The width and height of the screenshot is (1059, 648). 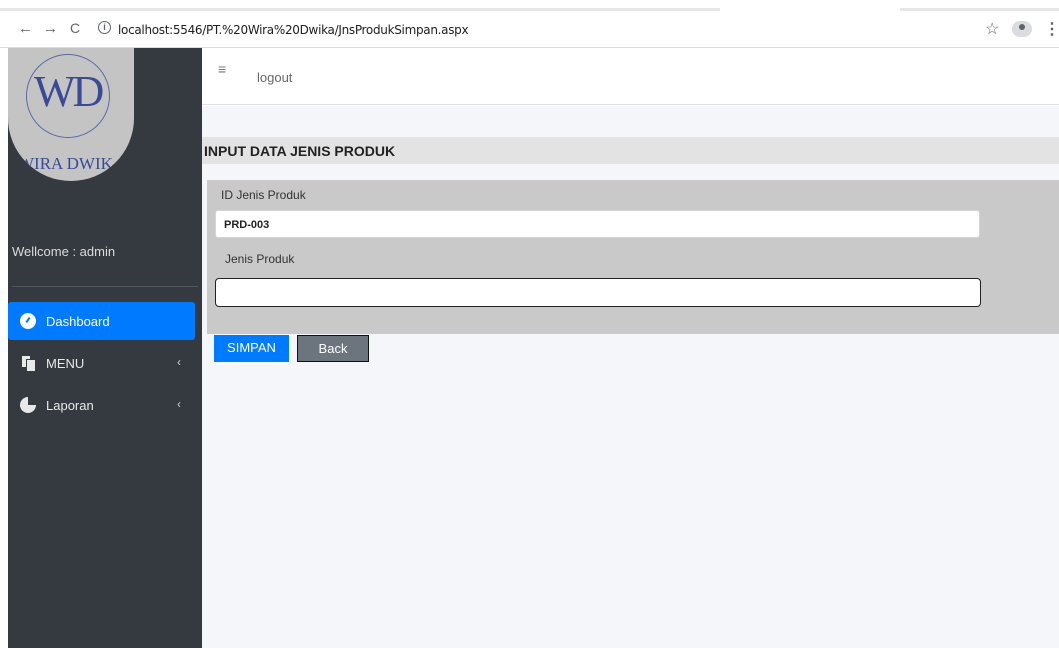 What do you see at coordinates (1022, 29) in the screenshot?
I see `profile-icon` at bounding box center [1022, 29].